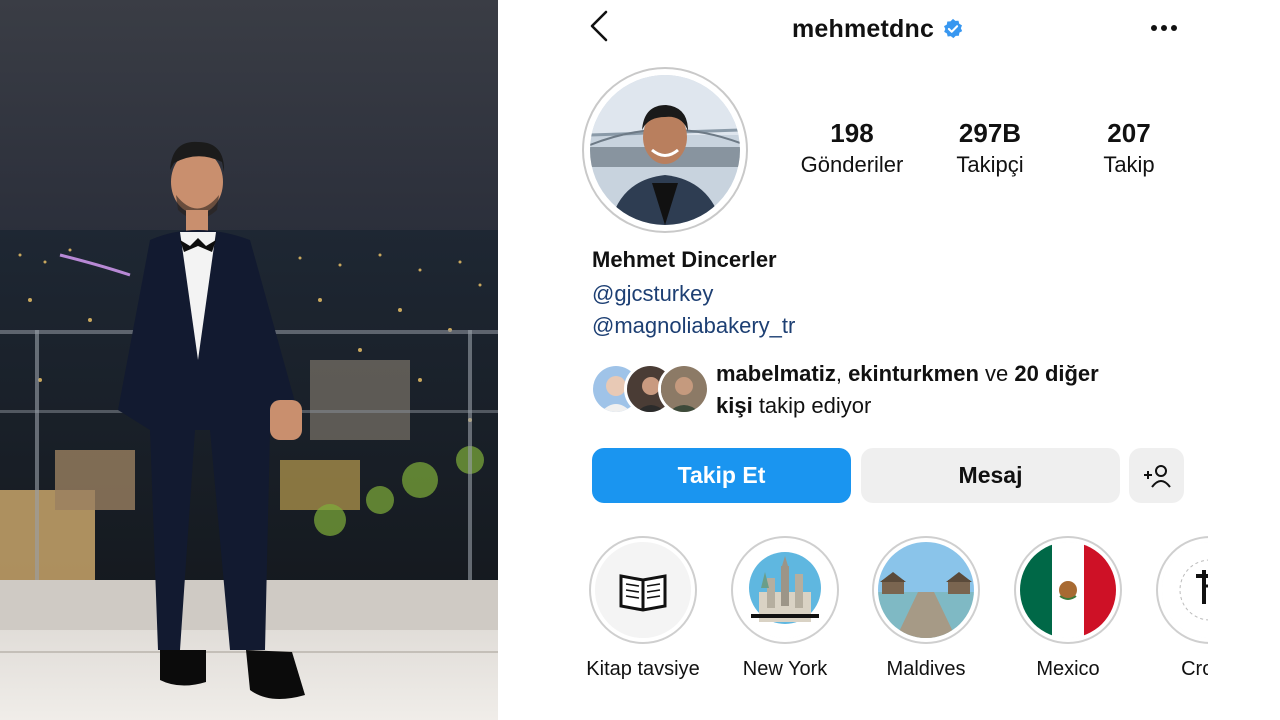  I want to click on story-highlight: Kitap tavsiye, so click(643, 608).